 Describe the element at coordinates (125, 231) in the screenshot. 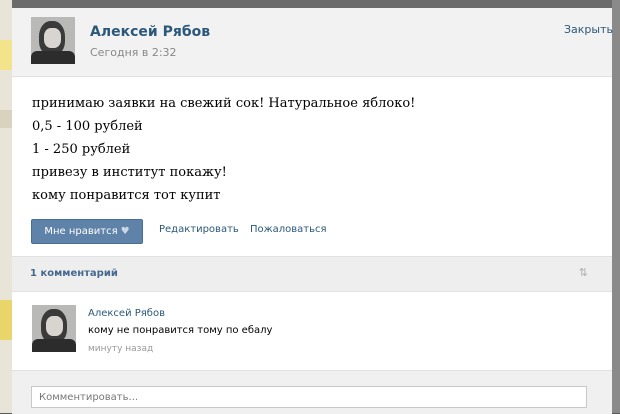

I see `heart-icon: ♥` at that location.